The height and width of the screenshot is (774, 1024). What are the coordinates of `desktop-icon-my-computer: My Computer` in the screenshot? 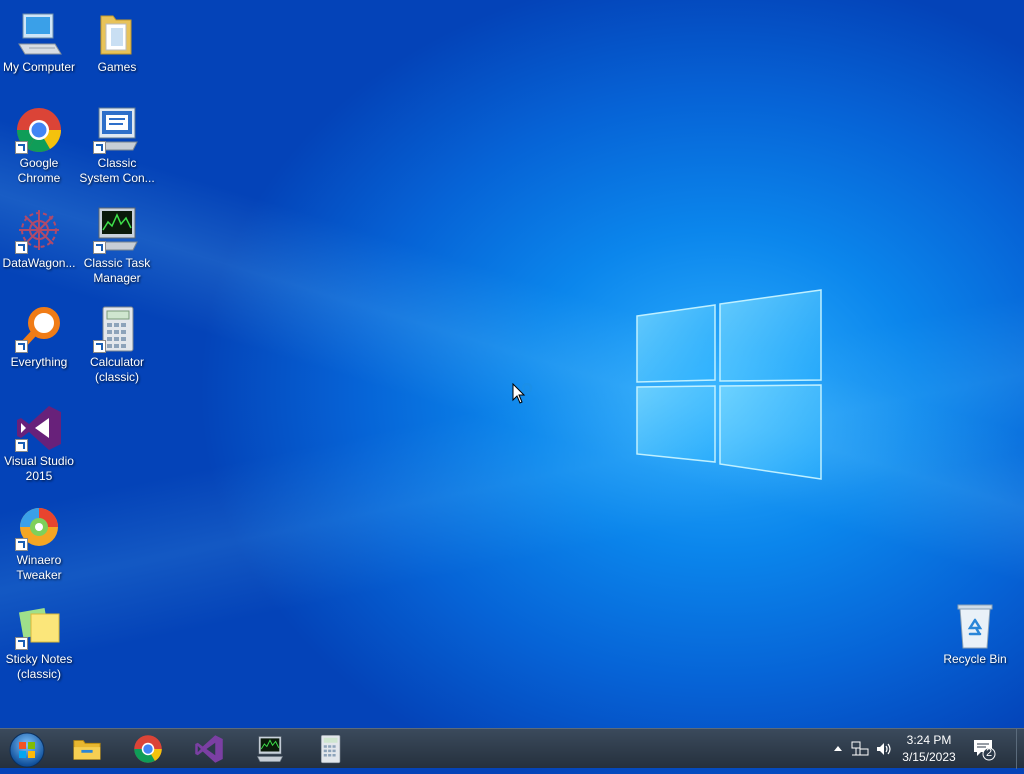 It's located at (39, 42).